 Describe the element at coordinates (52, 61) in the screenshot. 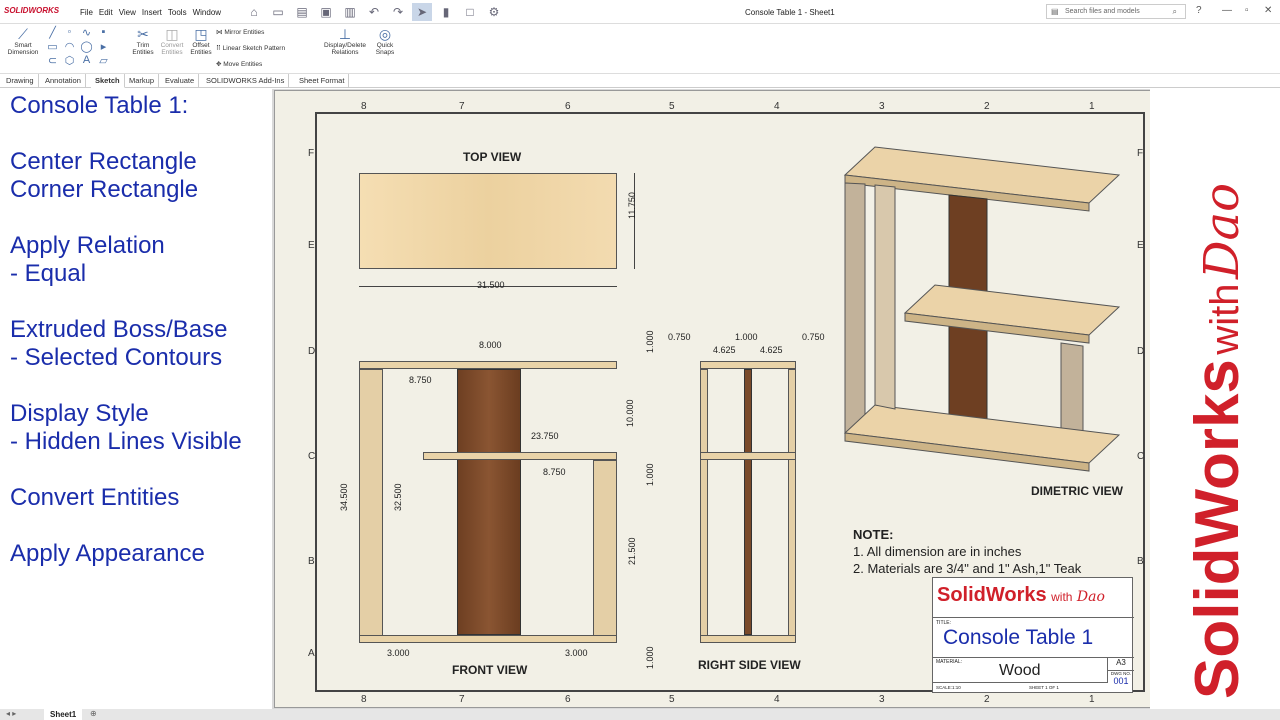

I see `slot-icon: ⊂` at that location.